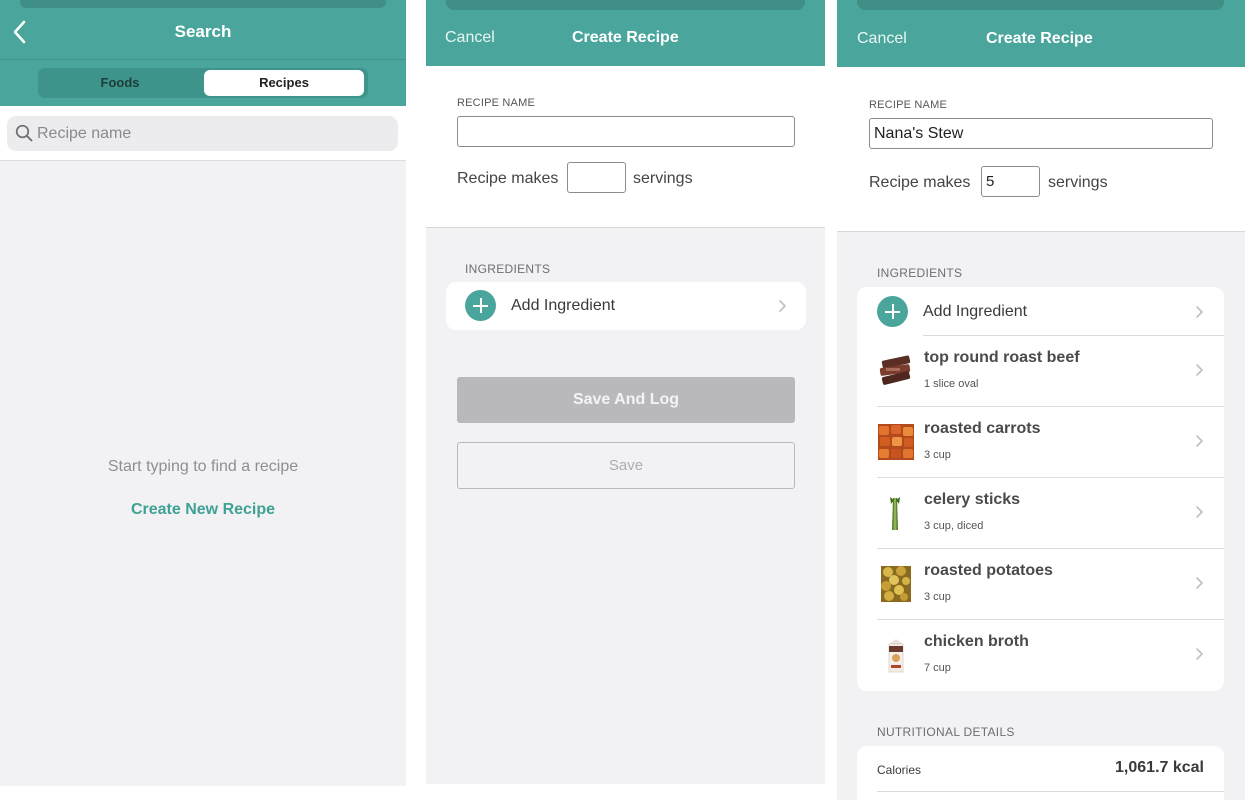 The width and height of the screenshot is (1248, 800). I want to click on ingredient-name: celery sticks, so click(972, 499).